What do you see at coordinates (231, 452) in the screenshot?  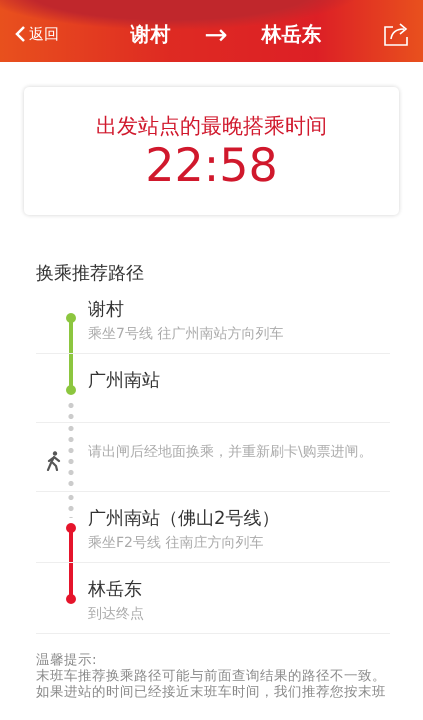 I see `step-note: 请出闸后经地面换乘，并重新刷卡\购票进闸。` at bounding box center [231, 452].